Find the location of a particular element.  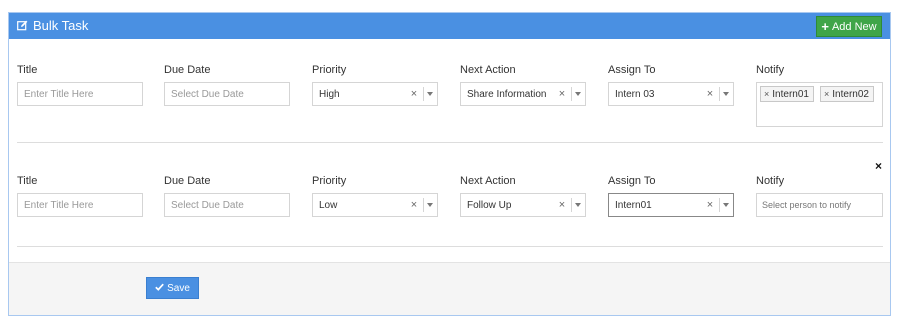

assign-to-field: Assign To Intern 03 × is located at coordinates (671, 84).